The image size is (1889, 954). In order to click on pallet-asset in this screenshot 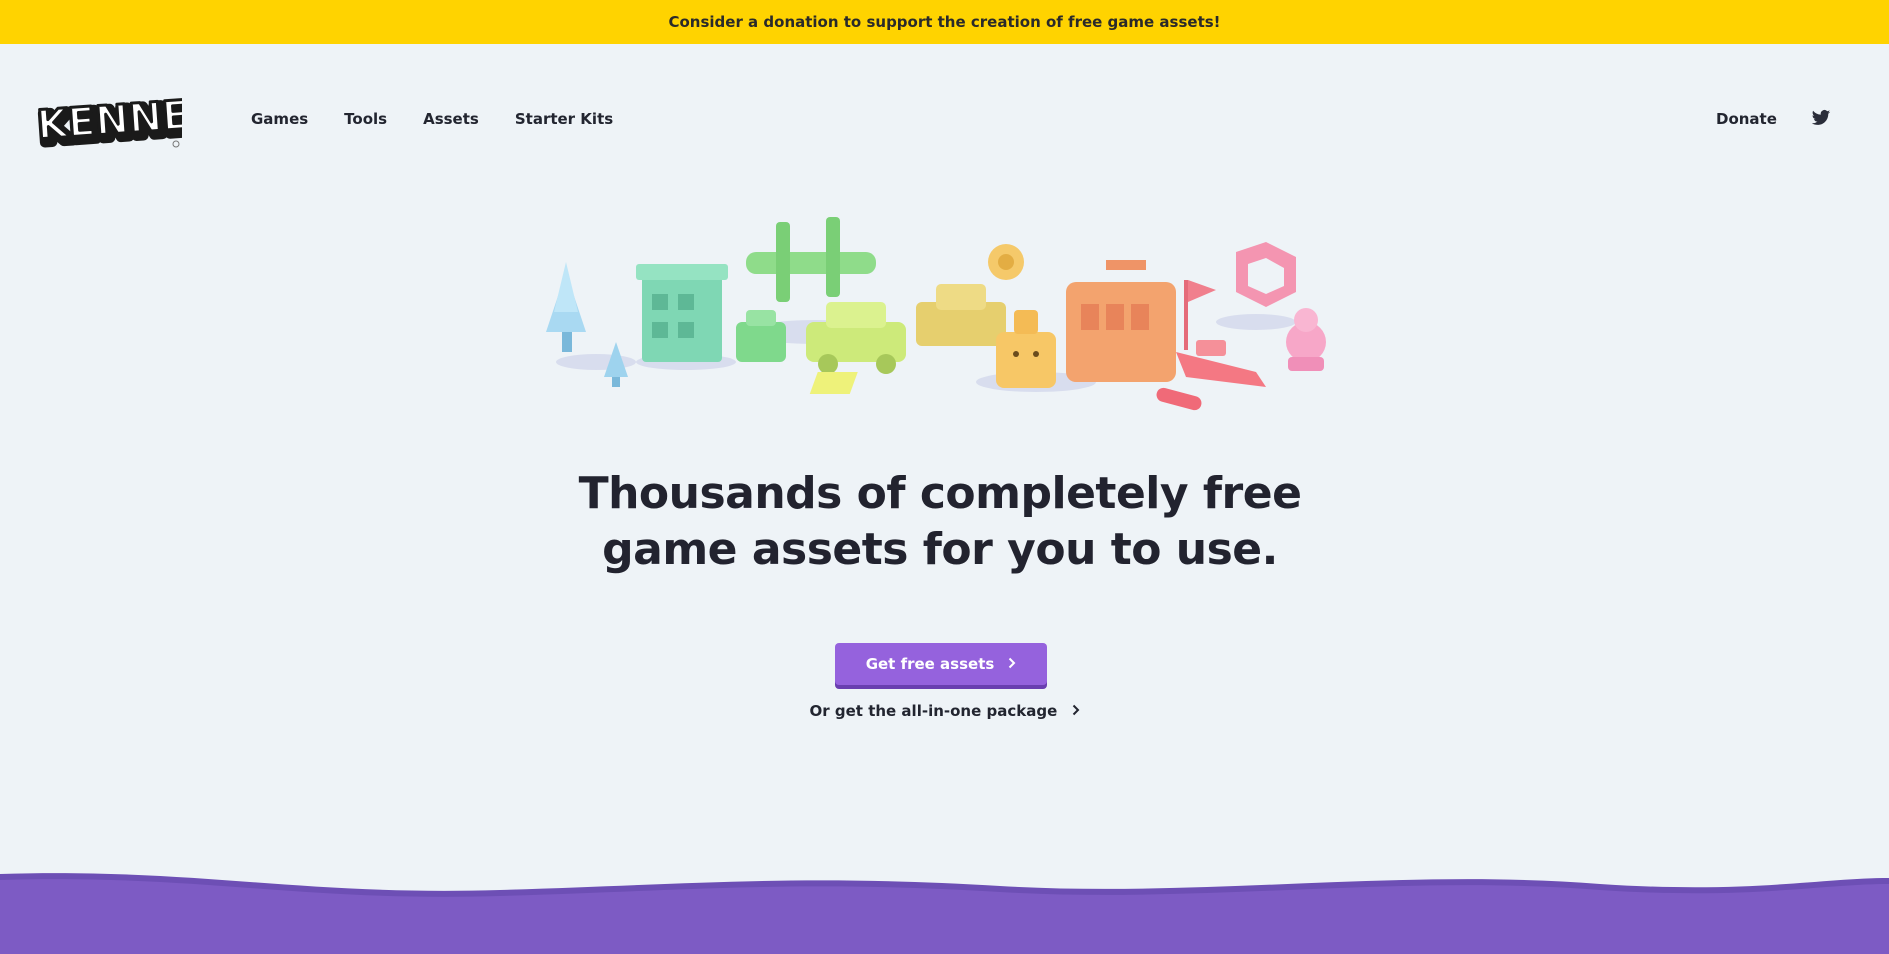, I will do `click(833, 383)`.